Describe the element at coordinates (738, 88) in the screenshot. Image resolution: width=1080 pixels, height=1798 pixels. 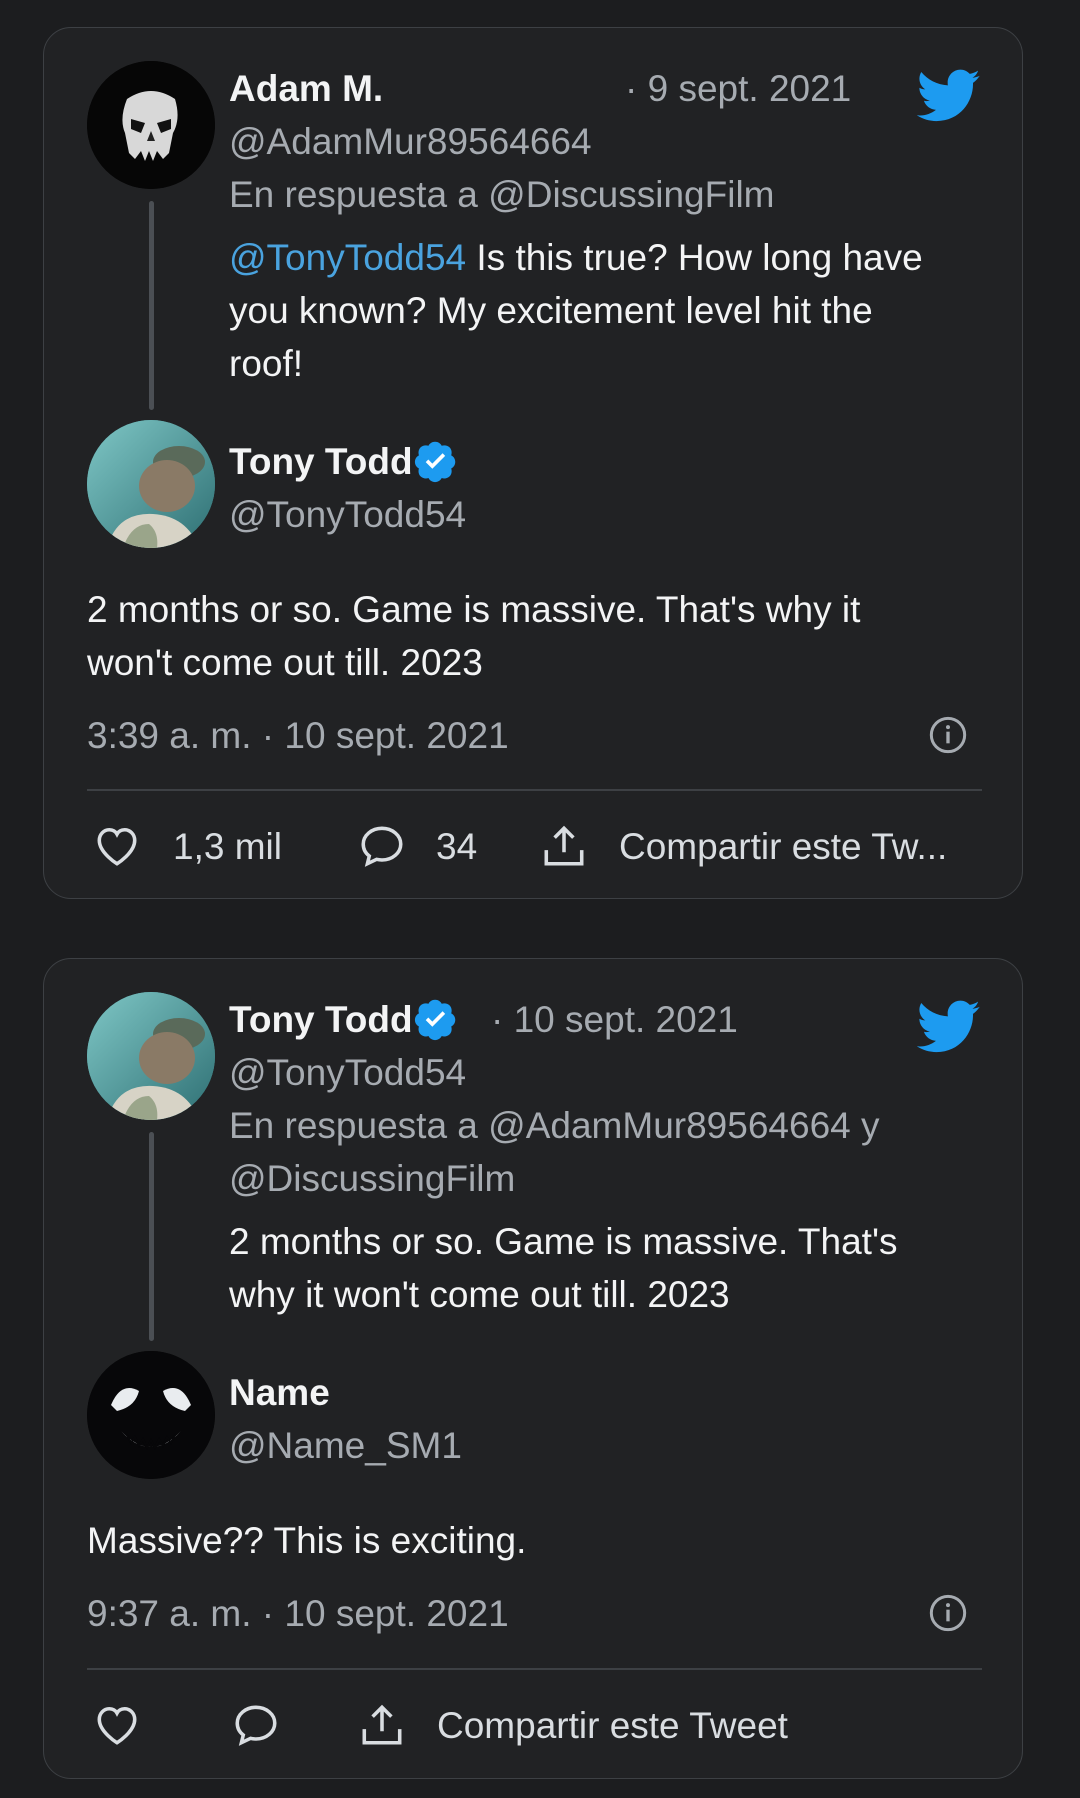
I see `tweet-date: · 9 sept. 2021` at that location.